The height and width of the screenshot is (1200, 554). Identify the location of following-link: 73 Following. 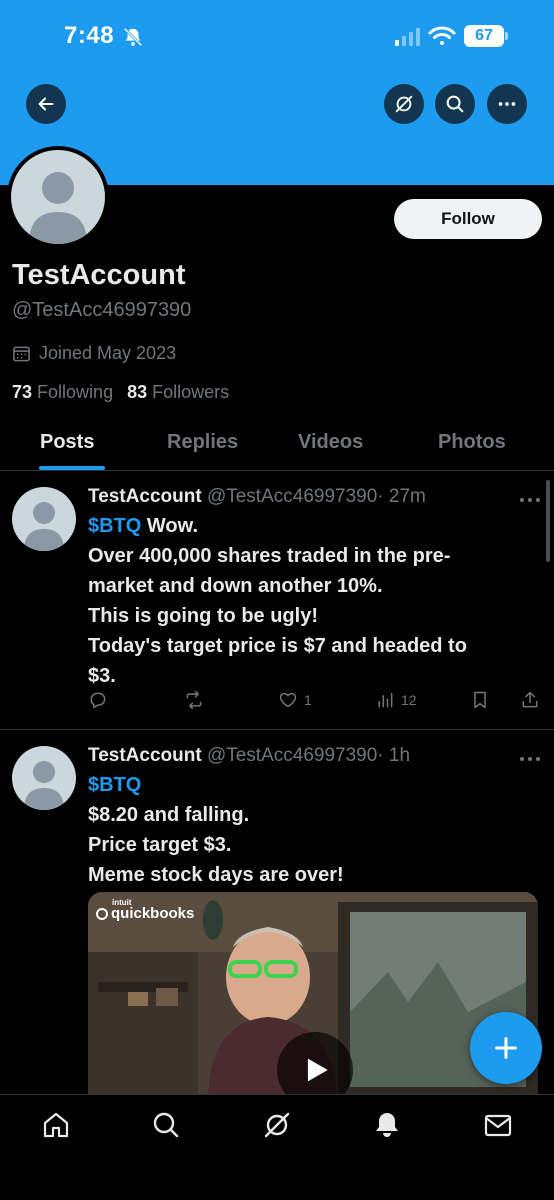
(62, 392).